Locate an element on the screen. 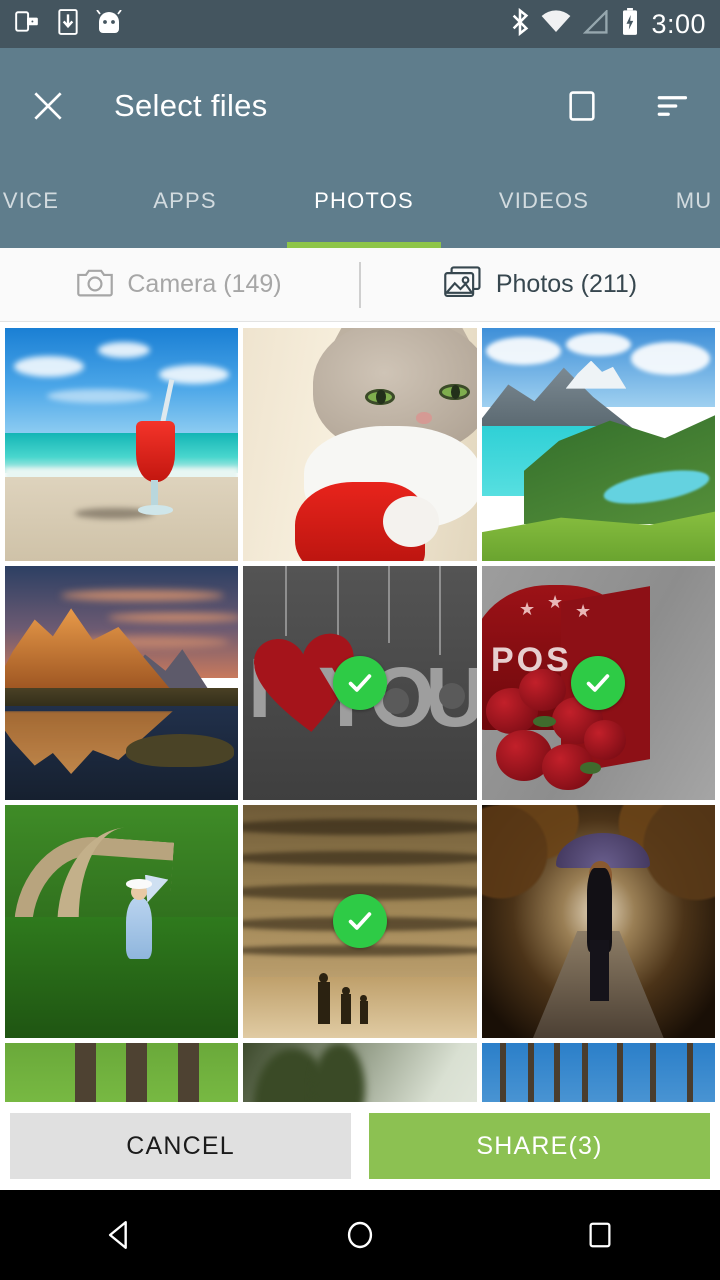 This screenshot has width=720, height=1280. close-icon is located at coordinates (48, 106).